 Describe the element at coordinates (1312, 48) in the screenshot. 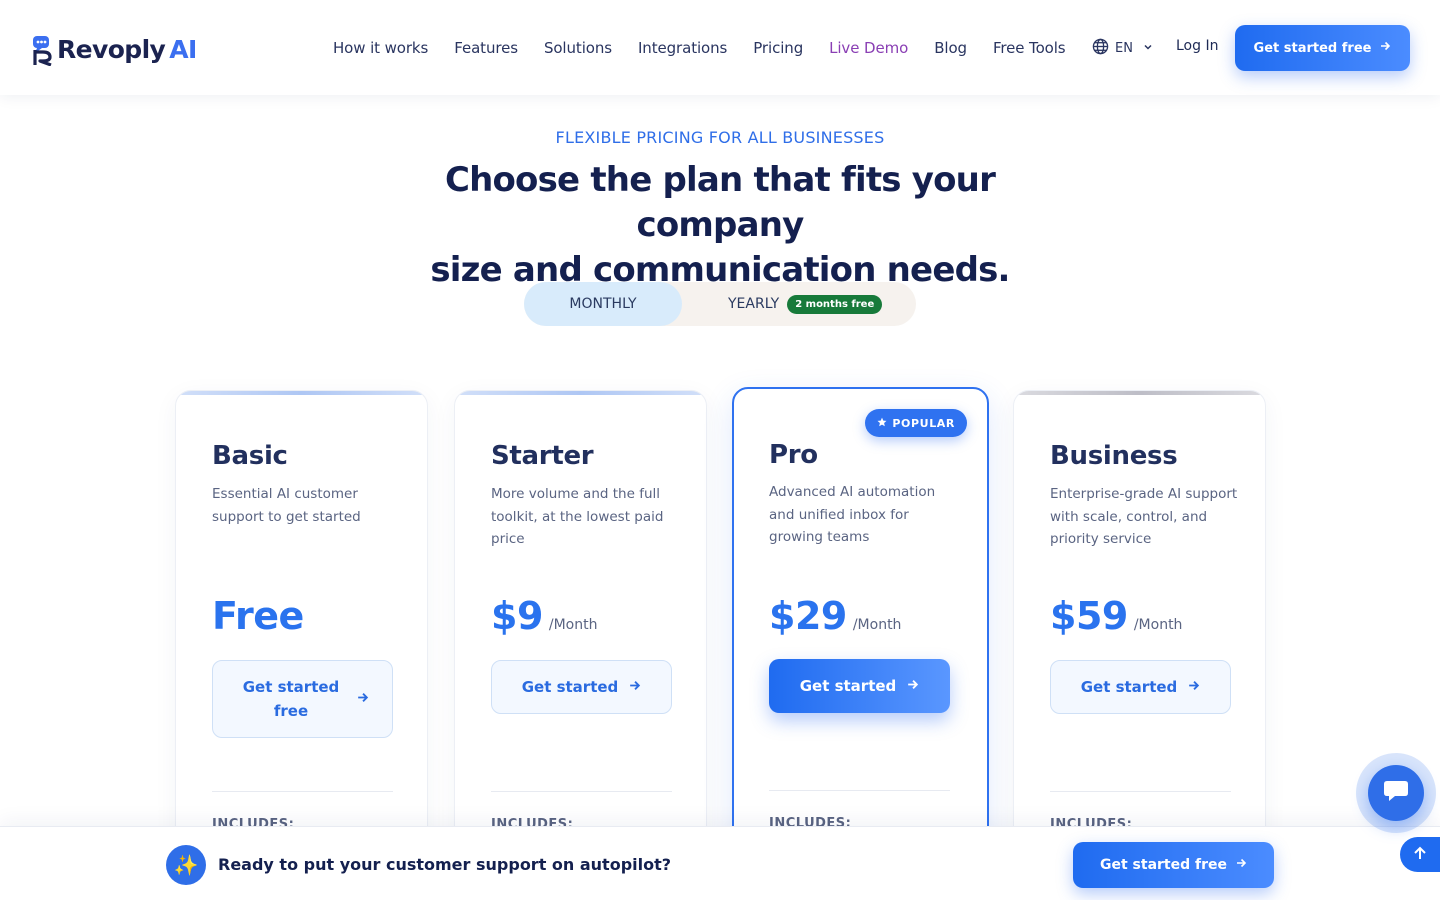

I see `header-cta-label: Get started free` at that location.